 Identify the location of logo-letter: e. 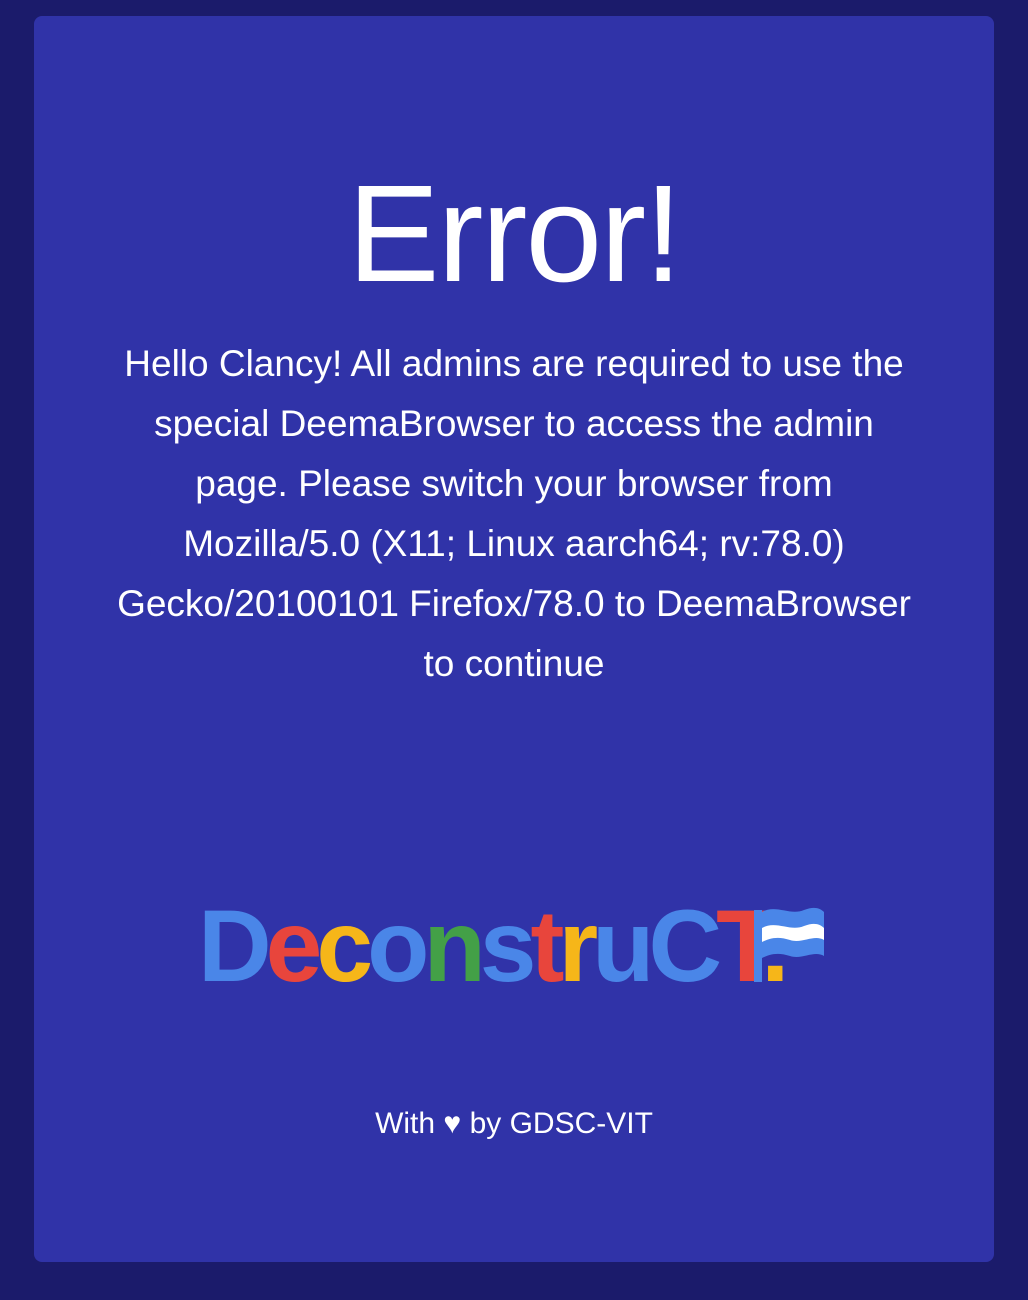
(293, 941).